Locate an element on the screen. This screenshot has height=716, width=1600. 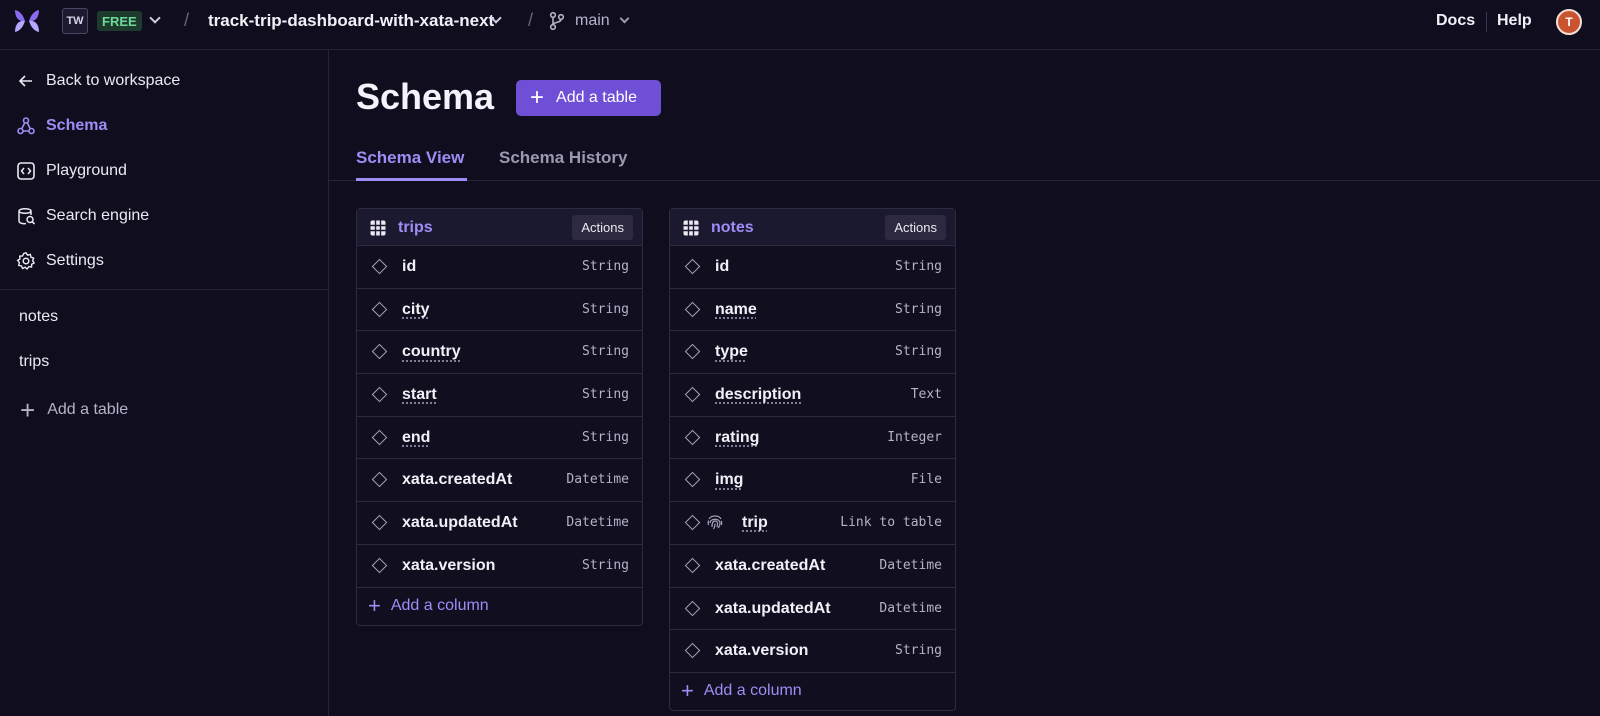
column-name: trip is located at coordinates (755, 523).